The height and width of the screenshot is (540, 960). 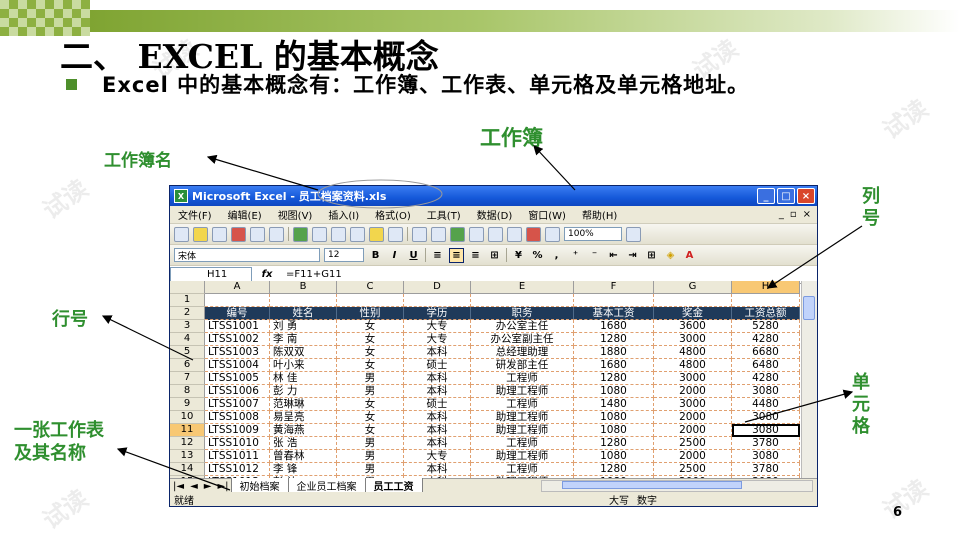 I want to click on arrow-cell, so click(x=799, y=406).